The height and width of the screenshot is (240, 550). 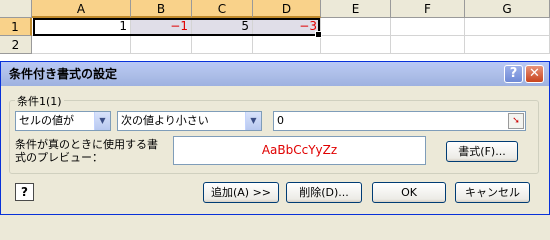 What do you see at coordinates (161, 45) in the screenshot?
I see `cell-b2` at bounding box center [161, 45].